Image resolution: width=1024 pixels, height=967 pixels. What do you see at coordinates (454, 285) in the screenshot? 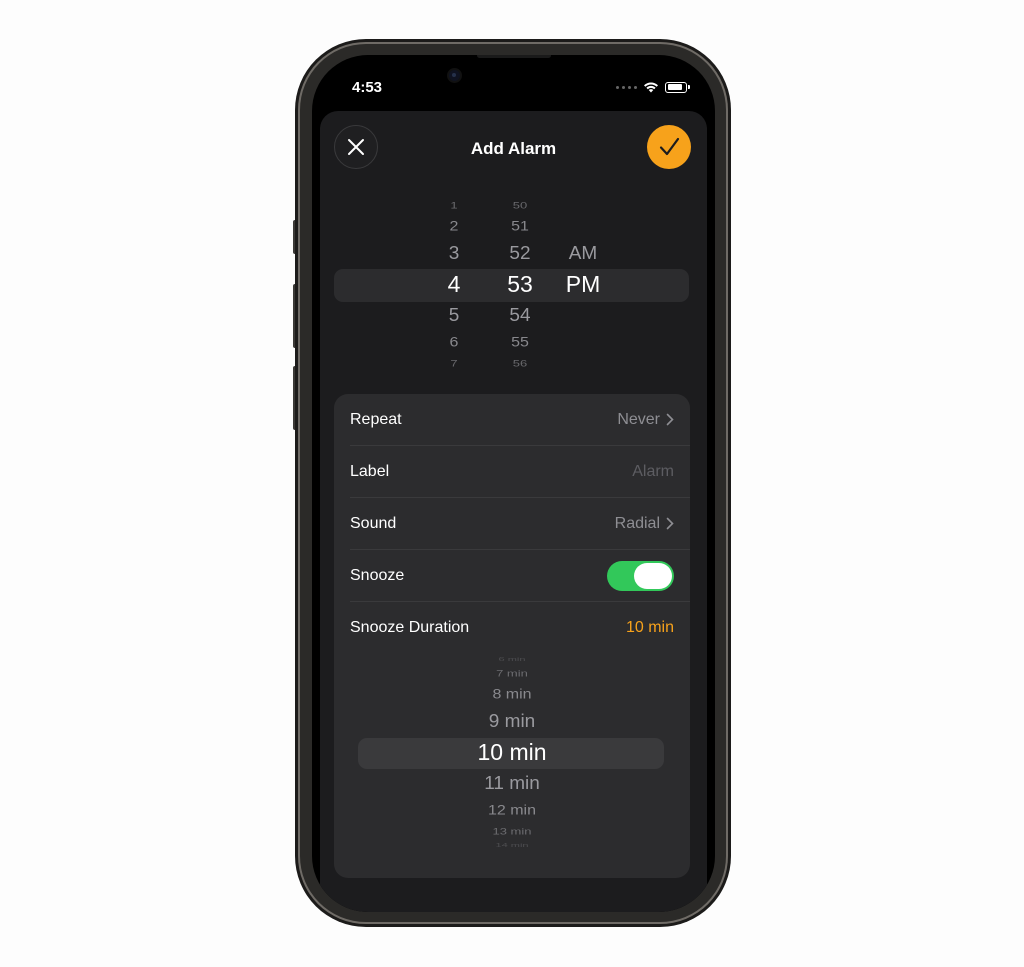
I see `hour-item-selected: 4` at bounding box center [454, 285].